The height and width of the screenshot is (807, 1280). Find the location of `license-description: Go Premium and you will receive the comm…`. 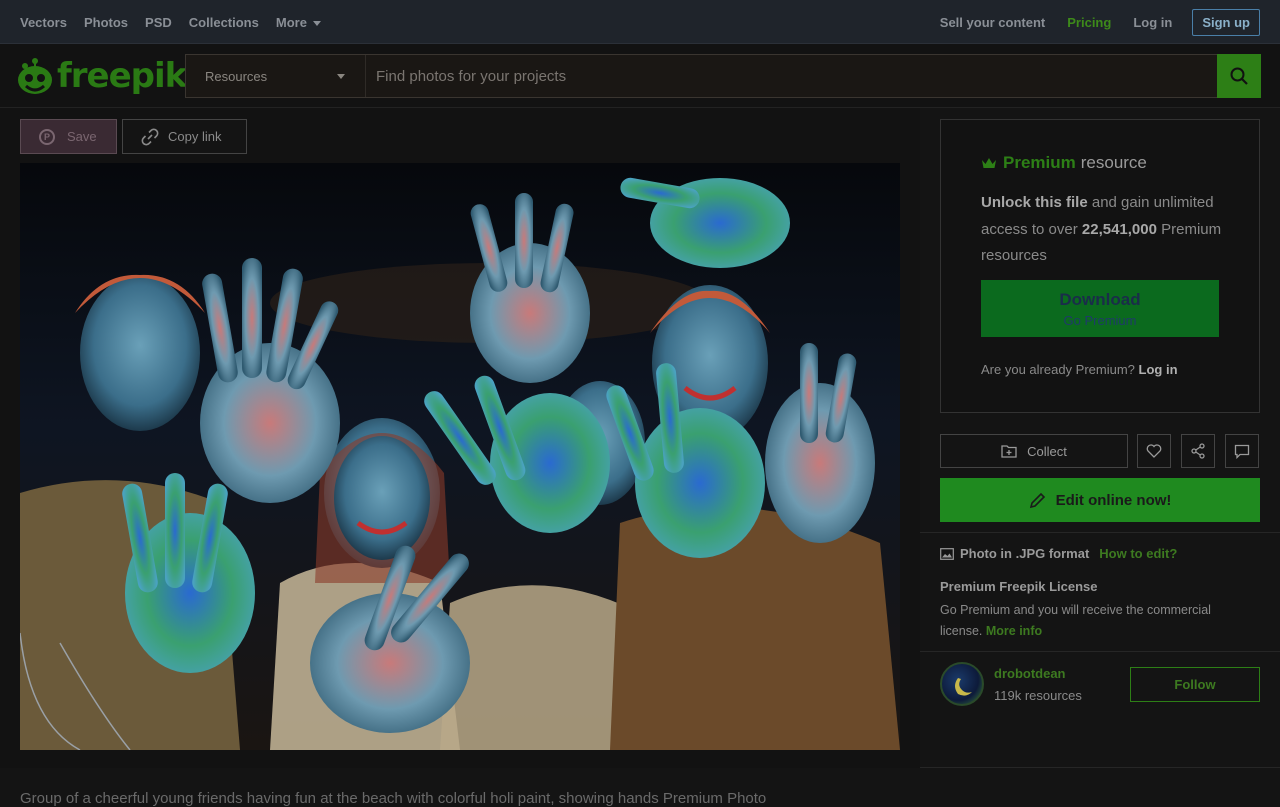

license-description: Go Premium and you will receive the comm… is located at coordinates (1075, 620).